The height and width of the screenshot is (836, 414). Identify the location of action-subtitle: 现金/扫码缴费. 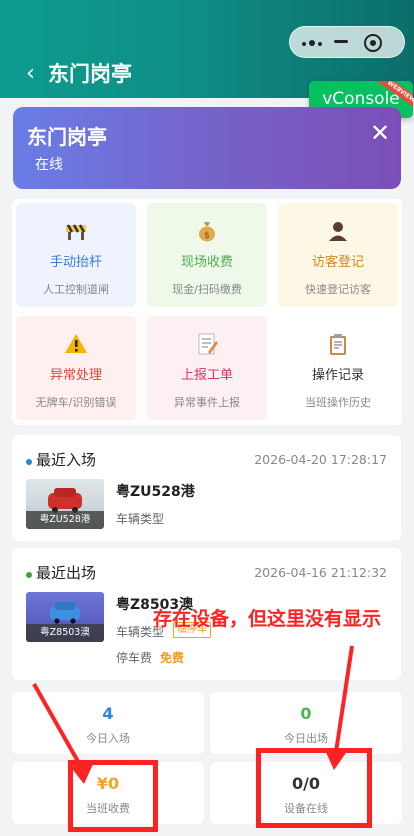
(207, 289).